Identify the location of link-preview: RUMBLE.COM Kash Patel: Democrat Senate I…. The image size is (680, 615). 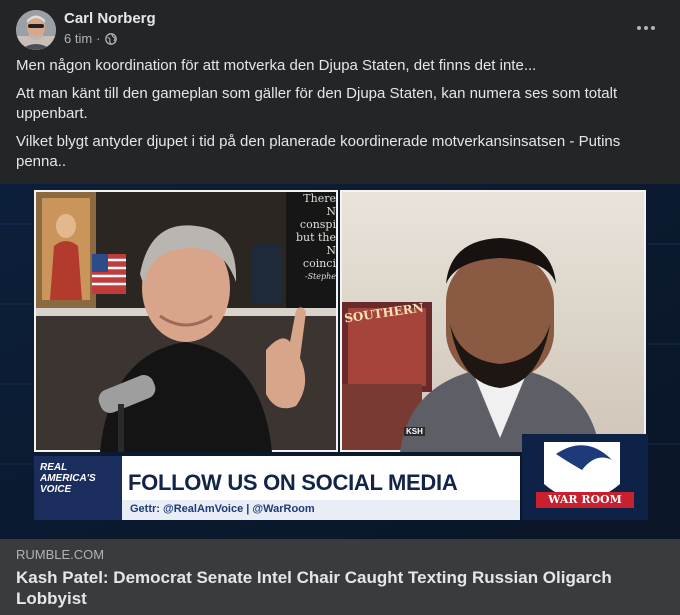
(340, 577).